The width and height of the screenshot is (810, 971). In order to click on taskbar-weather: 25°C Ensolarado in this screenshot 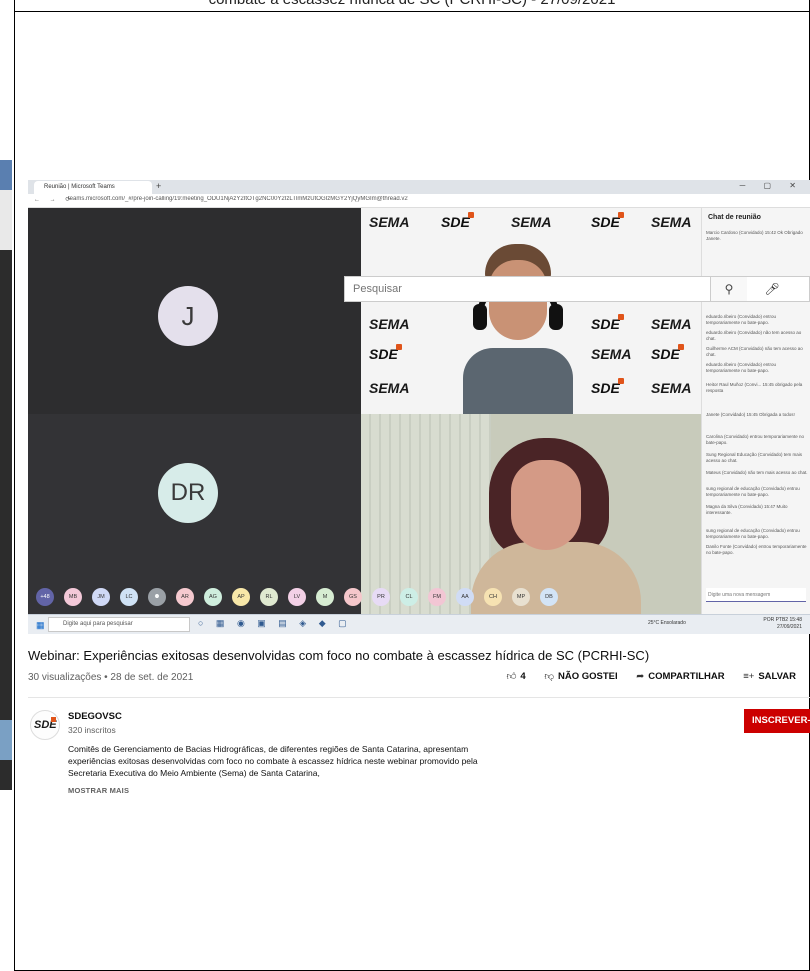, I will do `click(667, 623)`.